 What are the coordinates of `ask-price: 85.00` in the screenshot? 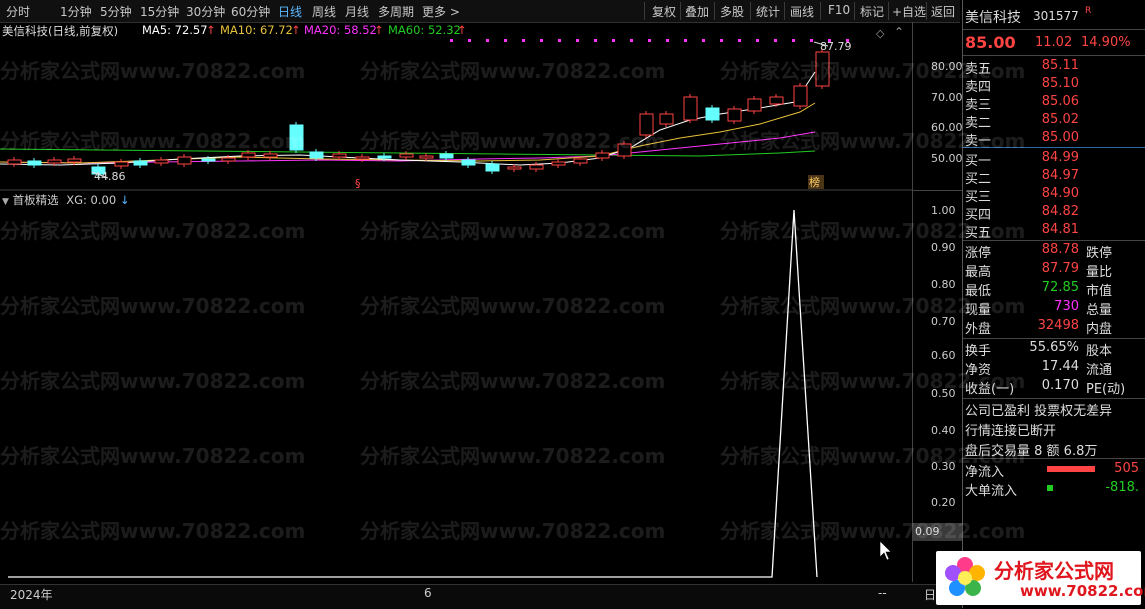 It's located at (1060, 137).